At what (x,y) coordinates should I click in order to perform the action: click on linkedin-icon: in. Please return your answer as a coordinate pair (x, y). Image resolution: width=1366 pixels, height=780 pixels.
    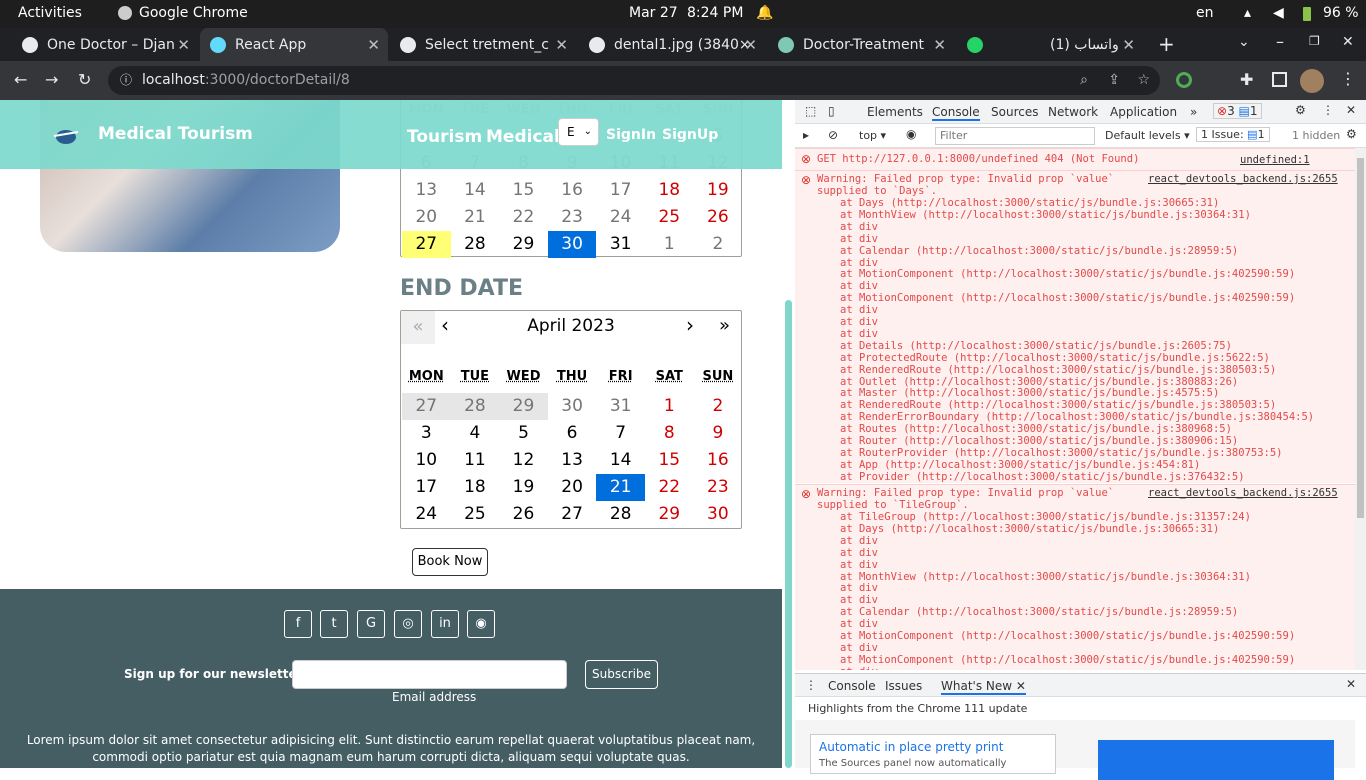
    Looking at the image, I should click on (445, 624).